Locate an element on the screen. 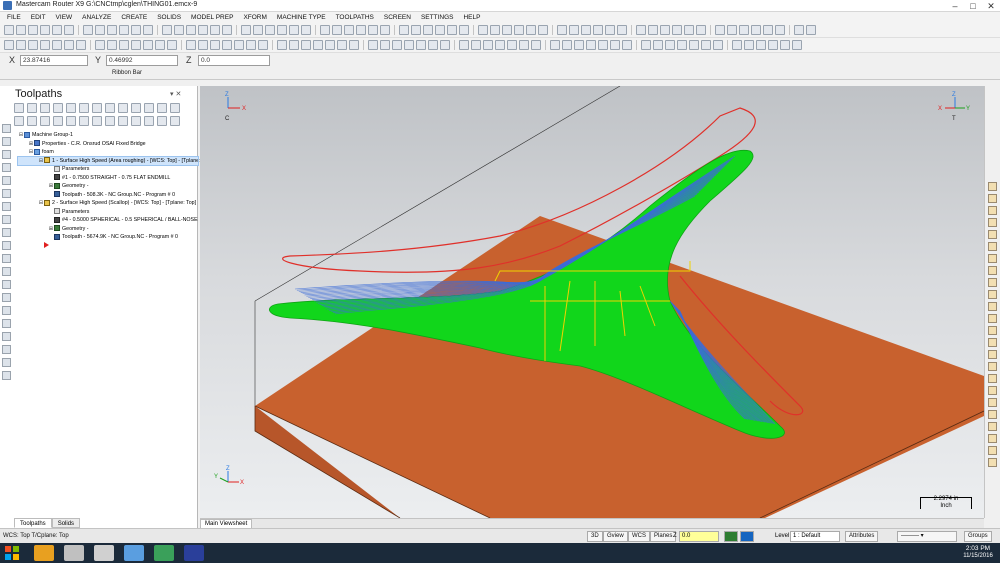  right-tool-18-icon is located at coordinates (992, 390).